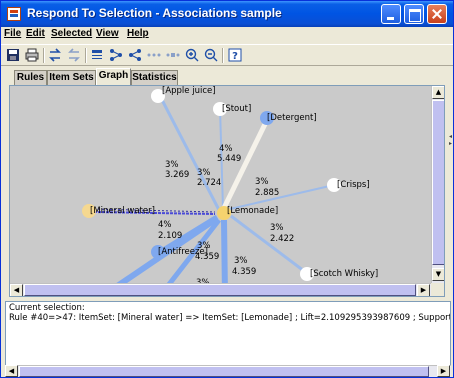 This screenshot has width=454, height=378. Describe the element at coordinates (173, 55) in the screenshot. I see `connect-2-icon` at that location.